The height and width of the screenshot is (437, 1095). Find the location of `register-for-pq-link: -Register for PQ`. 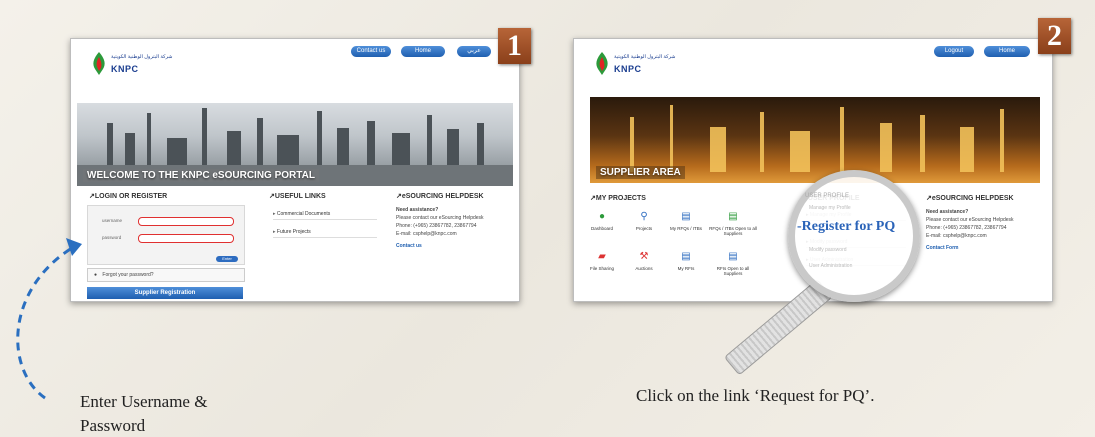

register-for-pq-link: -Register for PQ is located at coordinates (846, 227).